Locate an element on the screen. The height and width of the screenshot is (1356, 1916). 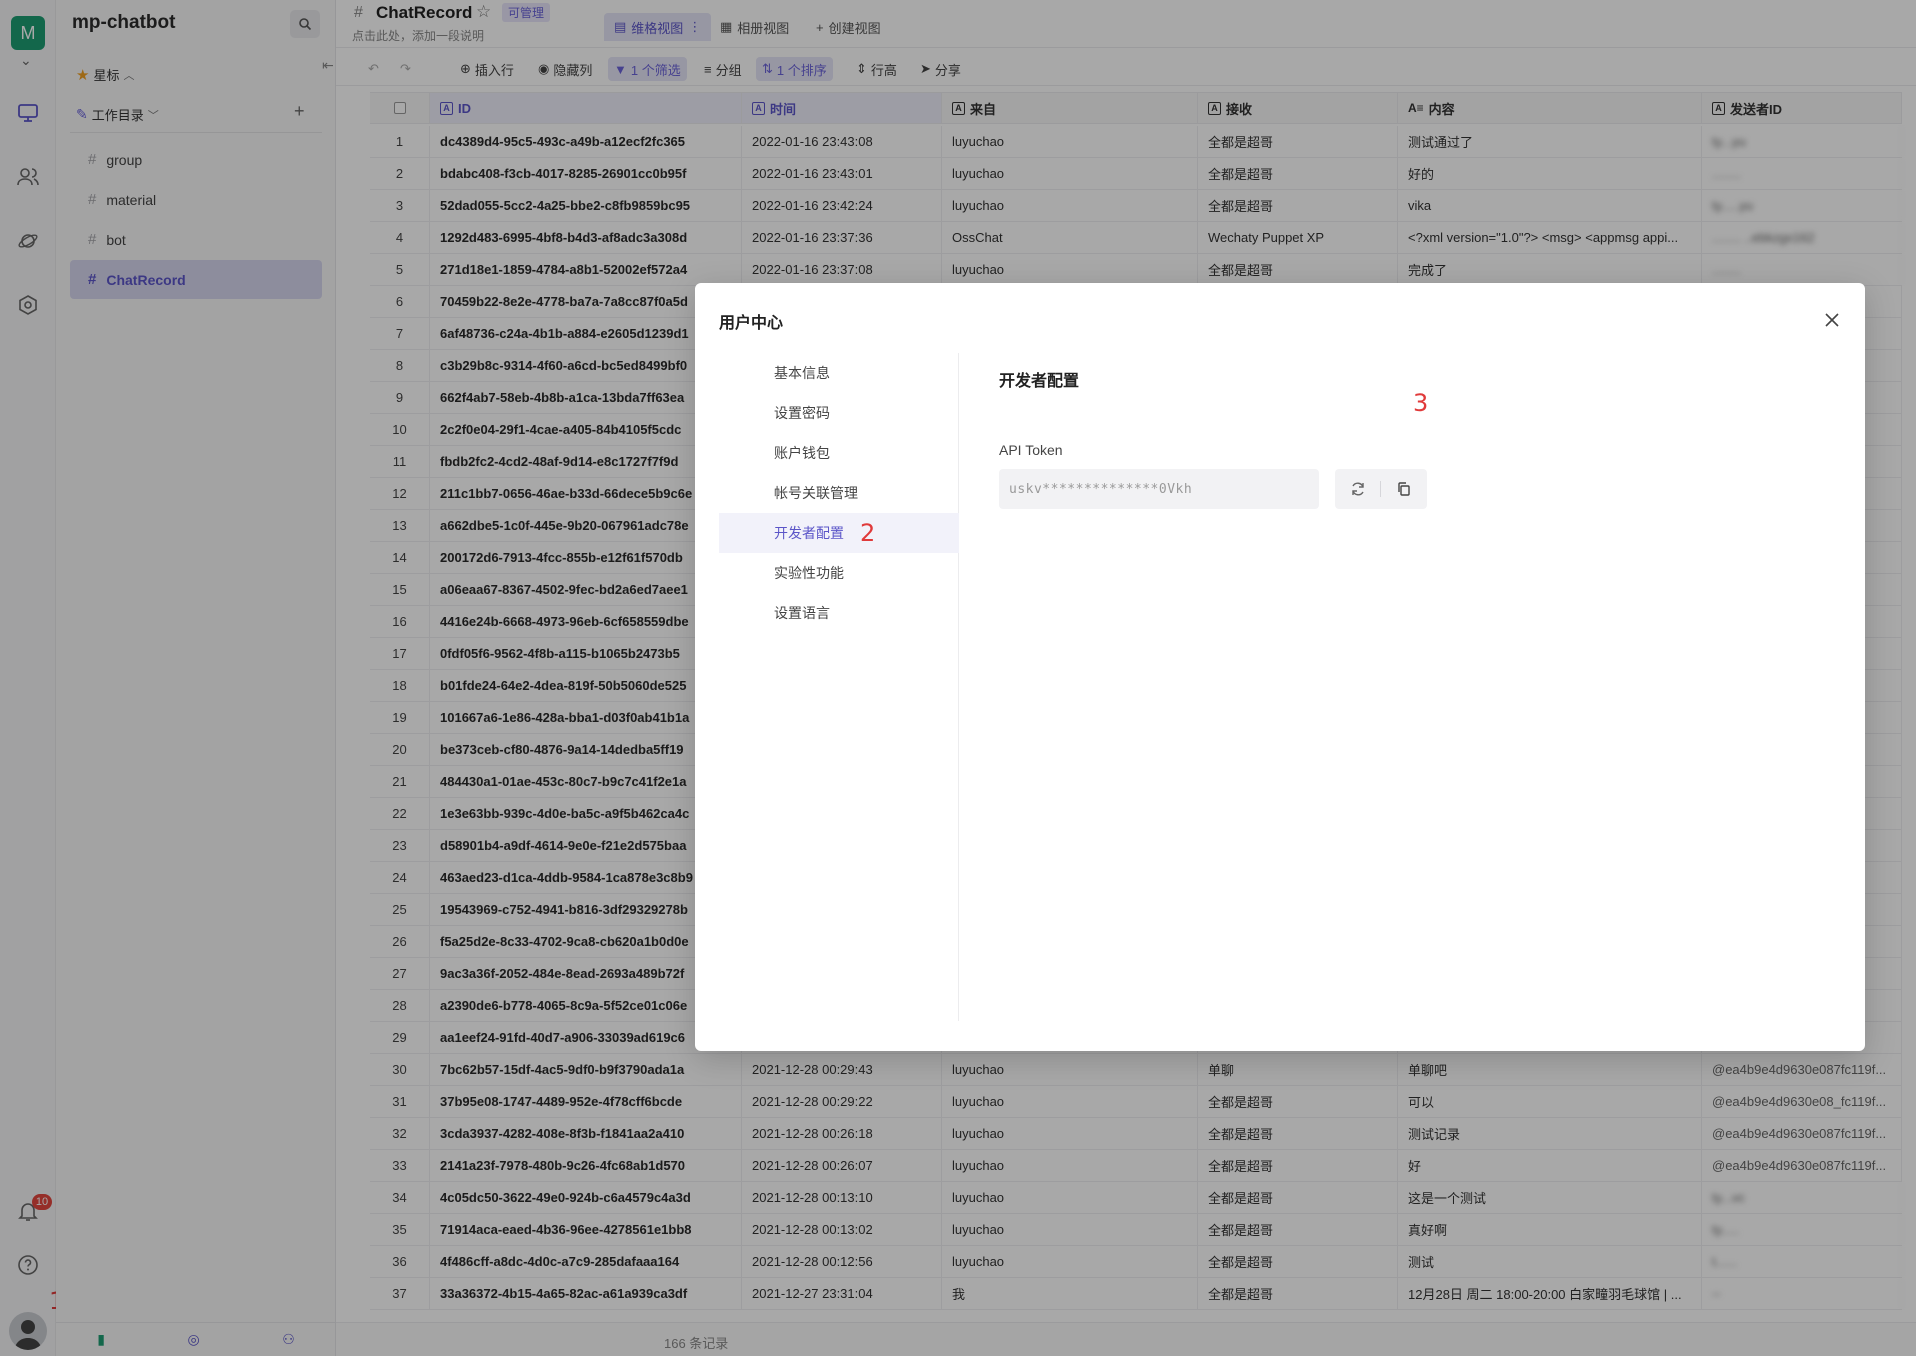
nav-experimental: 实验性功能 is located at coordinates (839, 573).